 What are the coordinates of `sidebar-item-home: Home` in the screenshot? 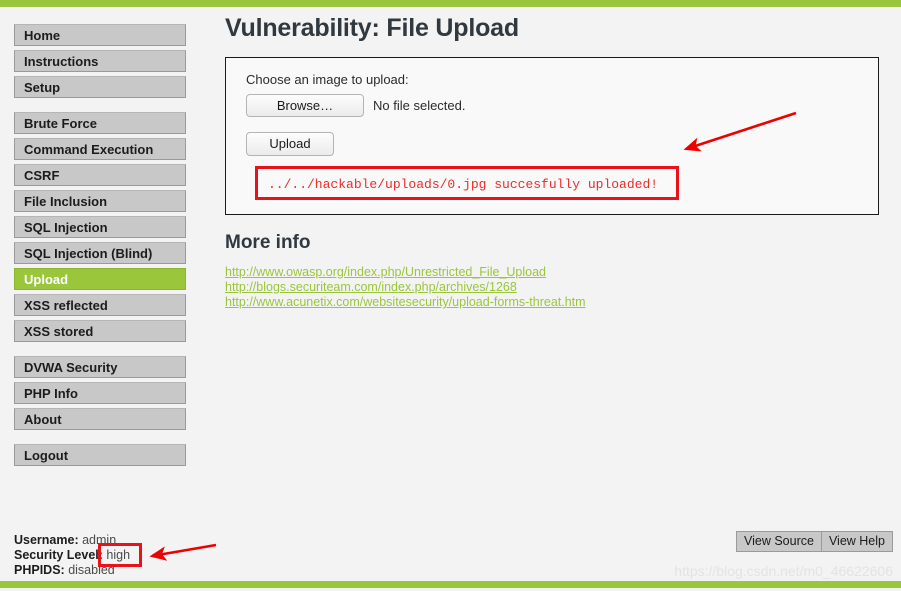 It's located at (100, 35).